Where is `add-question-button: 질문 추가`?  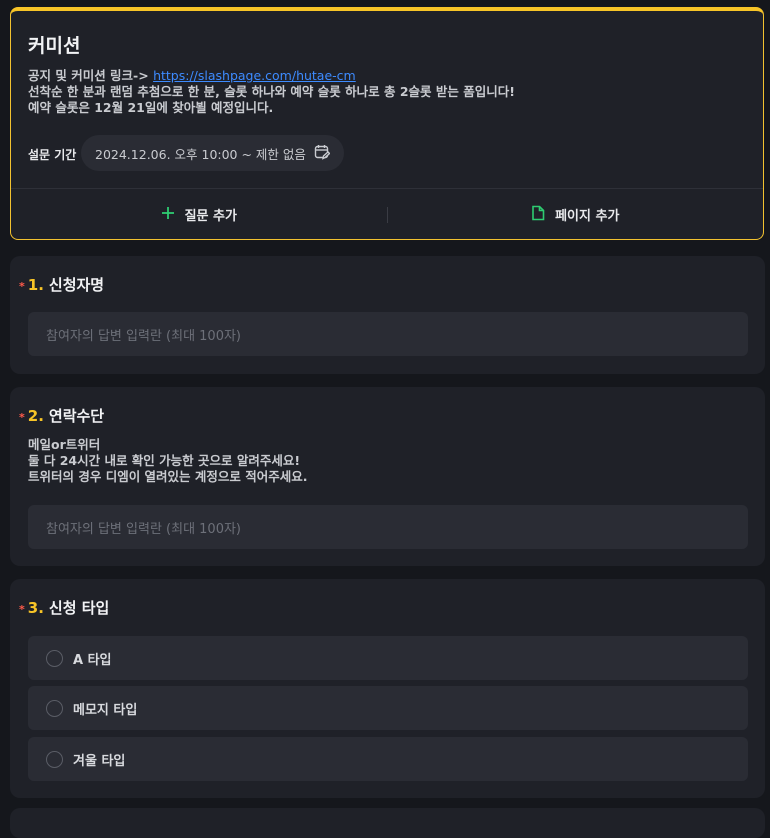 add-question-button: 질문 추가 is located at coordinates (199, 214).